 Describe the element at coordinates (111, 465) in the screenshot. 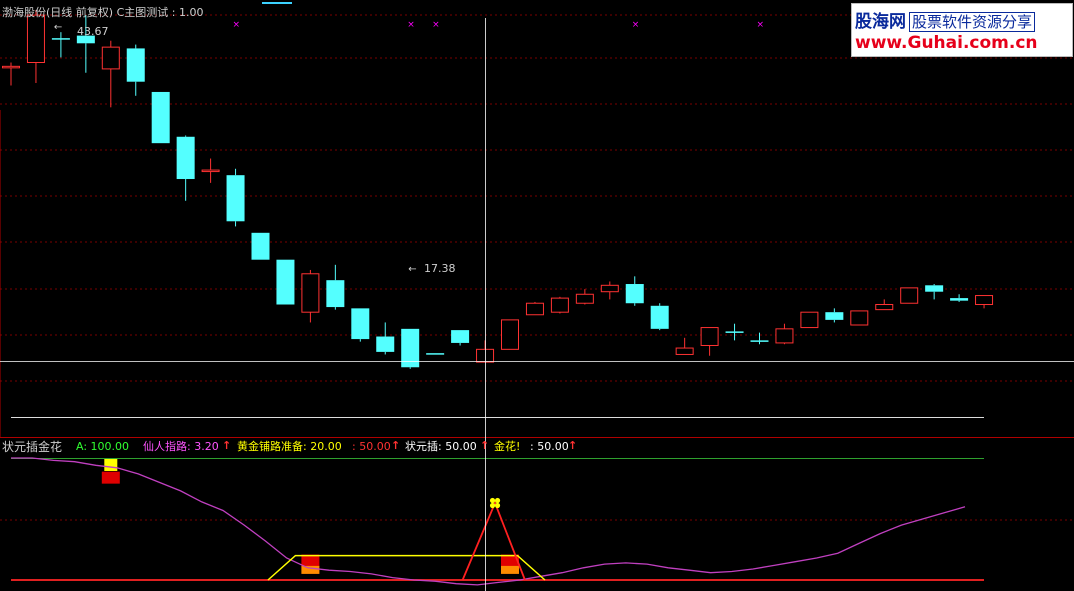

I see `yellow-block` at that location.